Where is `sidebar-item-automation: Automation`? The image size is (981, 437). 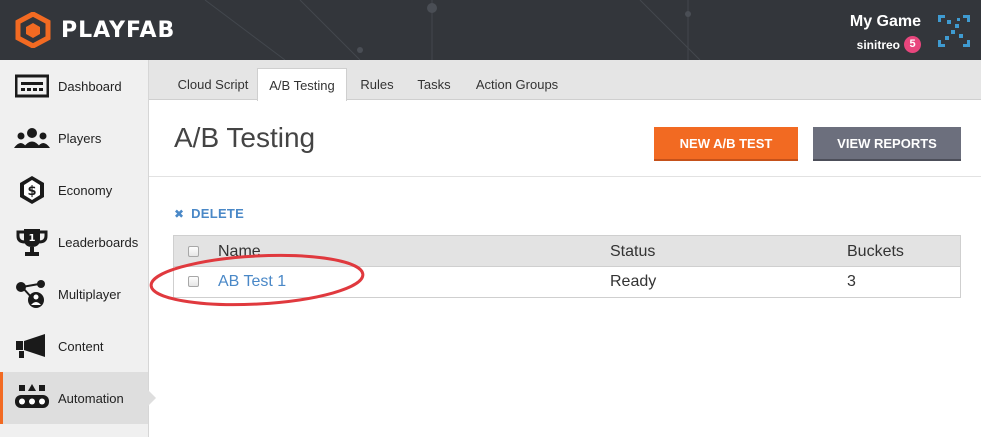 sidebar-item-automation: Automation is located at coordinates (78, 398).